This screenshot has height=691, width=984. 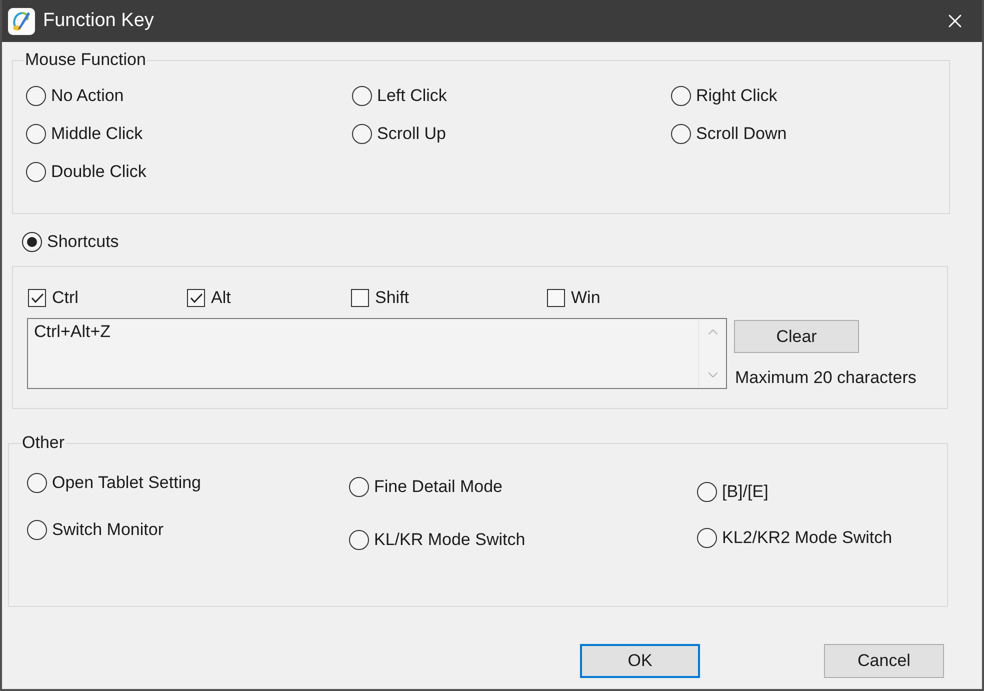 What do you see at coordinates (98, 21) in the screenshot?
I see `window-title: Function Key` at bounding box center [98, 21].